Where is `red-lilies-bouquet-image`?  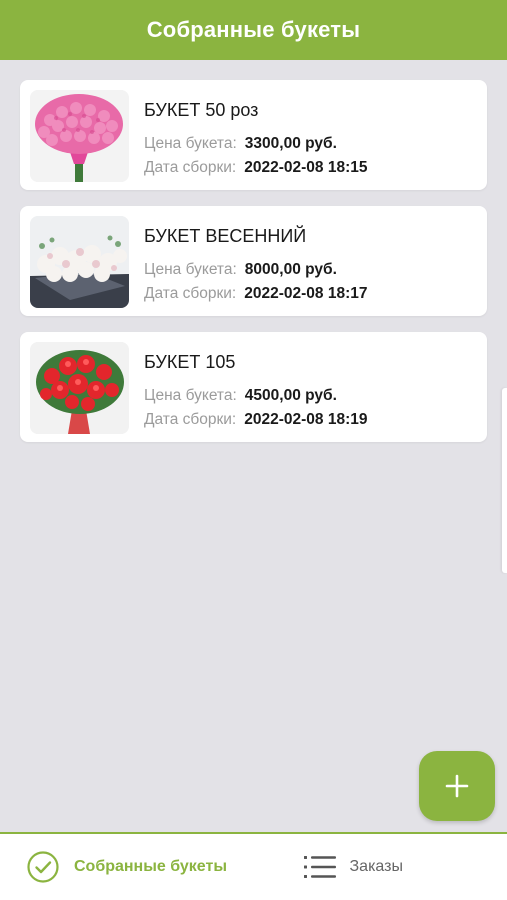
red-lilies-bouquet-image is located at coordinates (79, 388).